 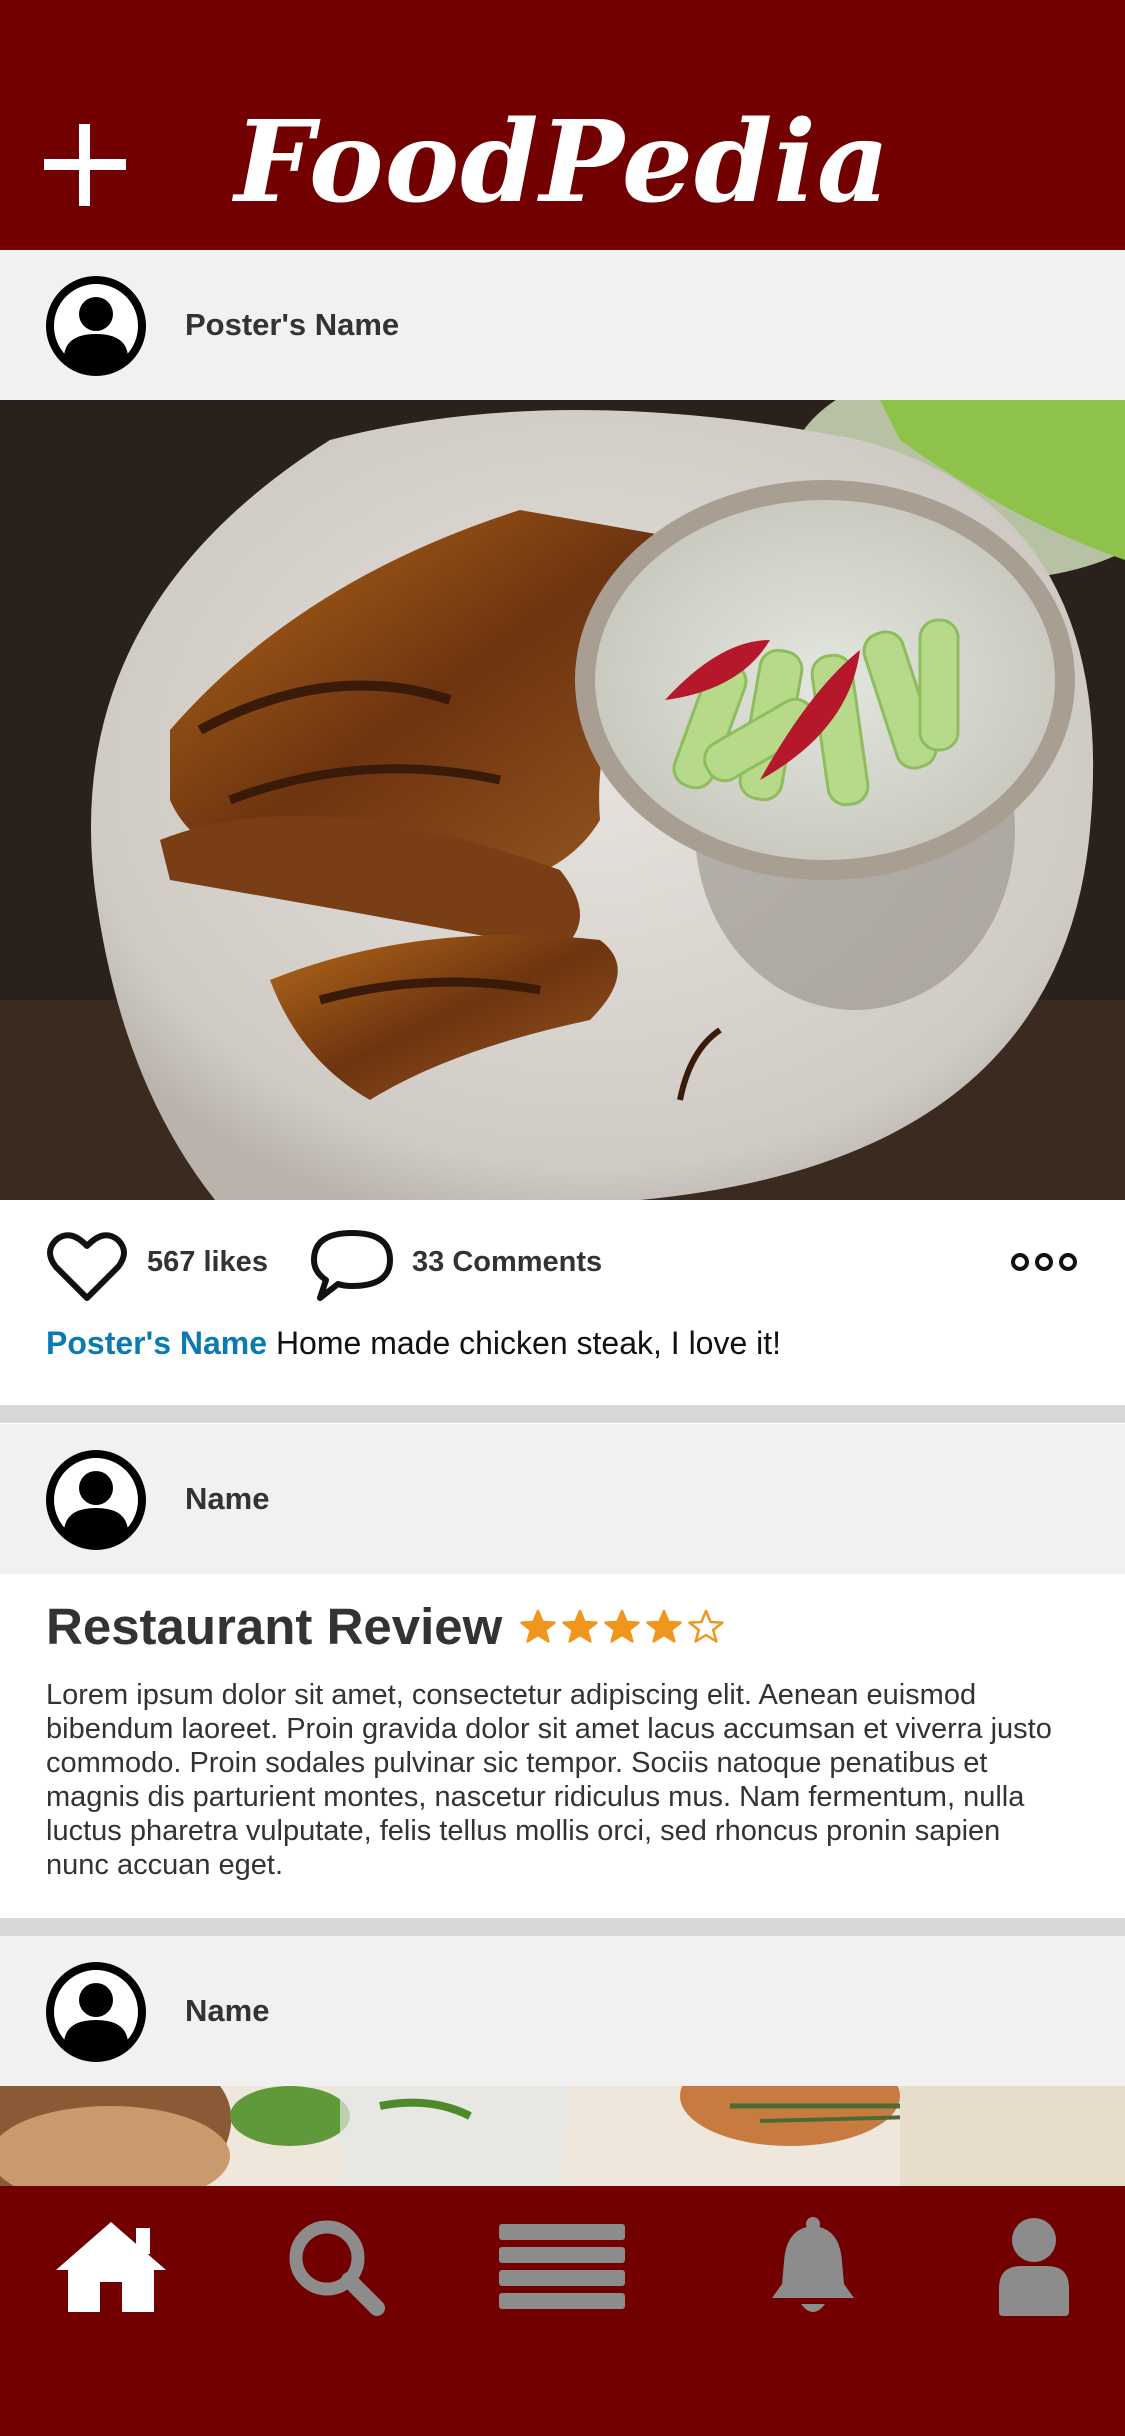 I want to click on star-outline-icon, so click(x=706, y=1626).